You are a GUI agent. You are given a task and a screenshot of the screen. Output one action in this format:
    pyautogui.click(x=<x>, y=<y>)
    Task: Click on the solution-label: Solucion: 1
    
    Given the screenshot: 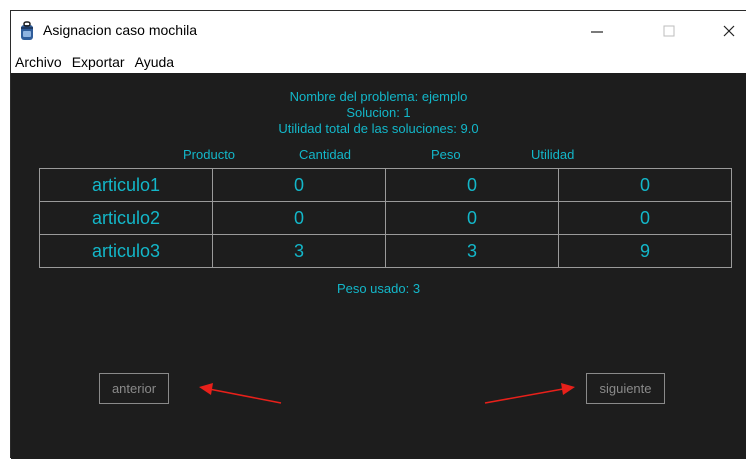 What is the action you would take?
    pyautogui.click(x=378, y=112)
    